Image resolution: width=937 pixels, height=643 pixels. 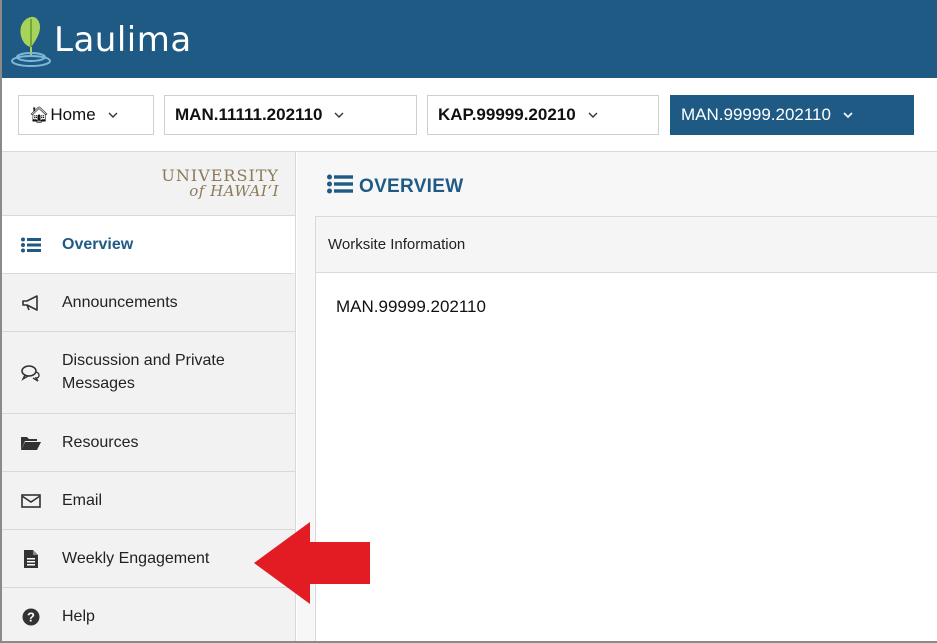 What do you see at coordinates (31, 303) in the screenshot?
I see `megaphone-icon` at bounding box center [31, 303].